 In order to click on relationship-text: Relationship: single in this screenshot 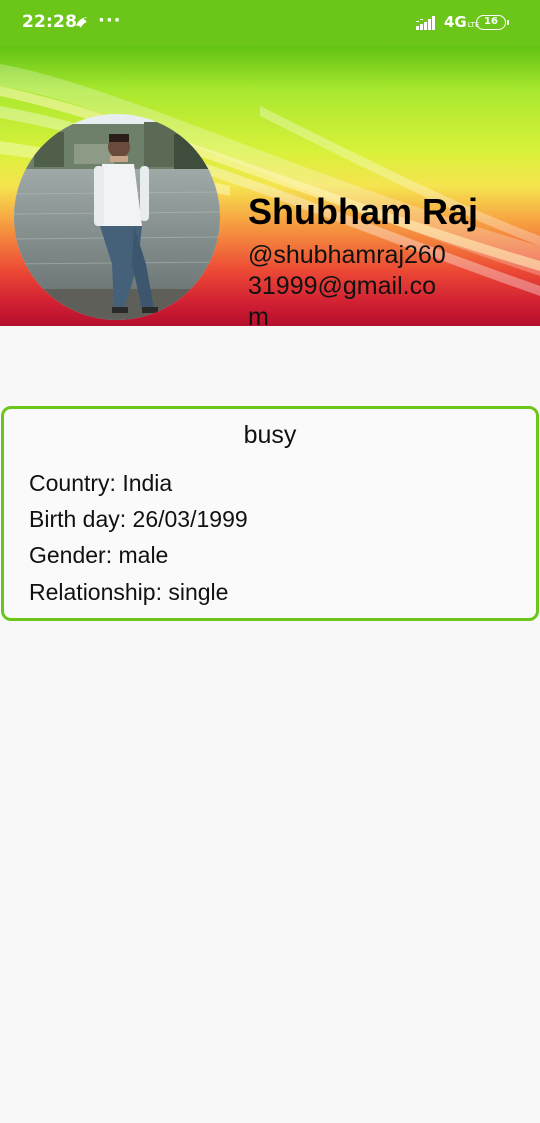, I will do `click(129, 592)`.